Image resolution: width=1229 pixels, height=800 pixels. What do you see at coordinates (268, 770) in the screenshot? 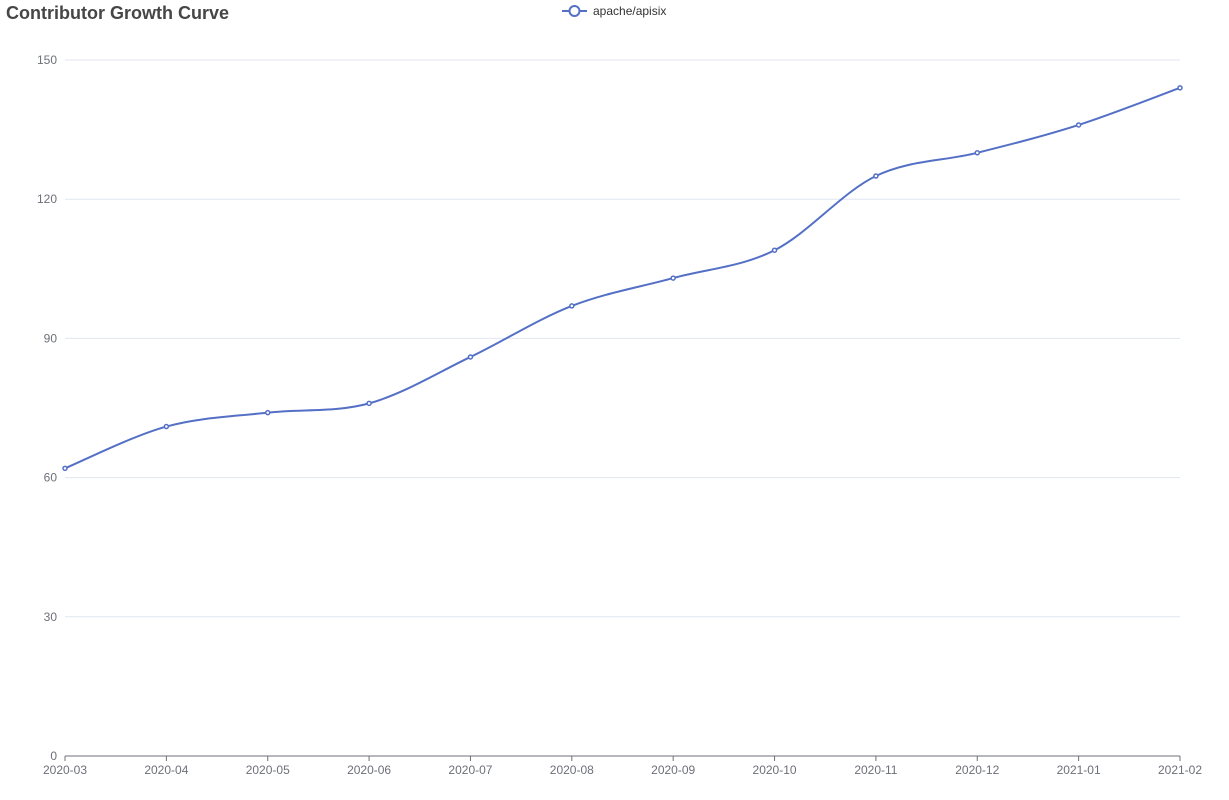
I see `x-tick-label: 2020-05` at bounding box center [268, 770].